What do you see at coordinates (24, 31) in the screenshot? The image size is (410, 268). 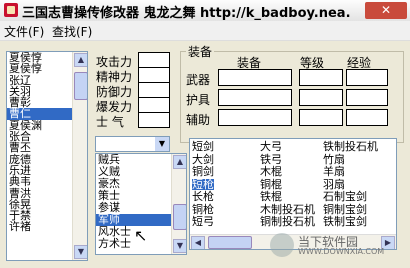 I see `menu-file: 文件(F)` at bounding box center [24, 31].